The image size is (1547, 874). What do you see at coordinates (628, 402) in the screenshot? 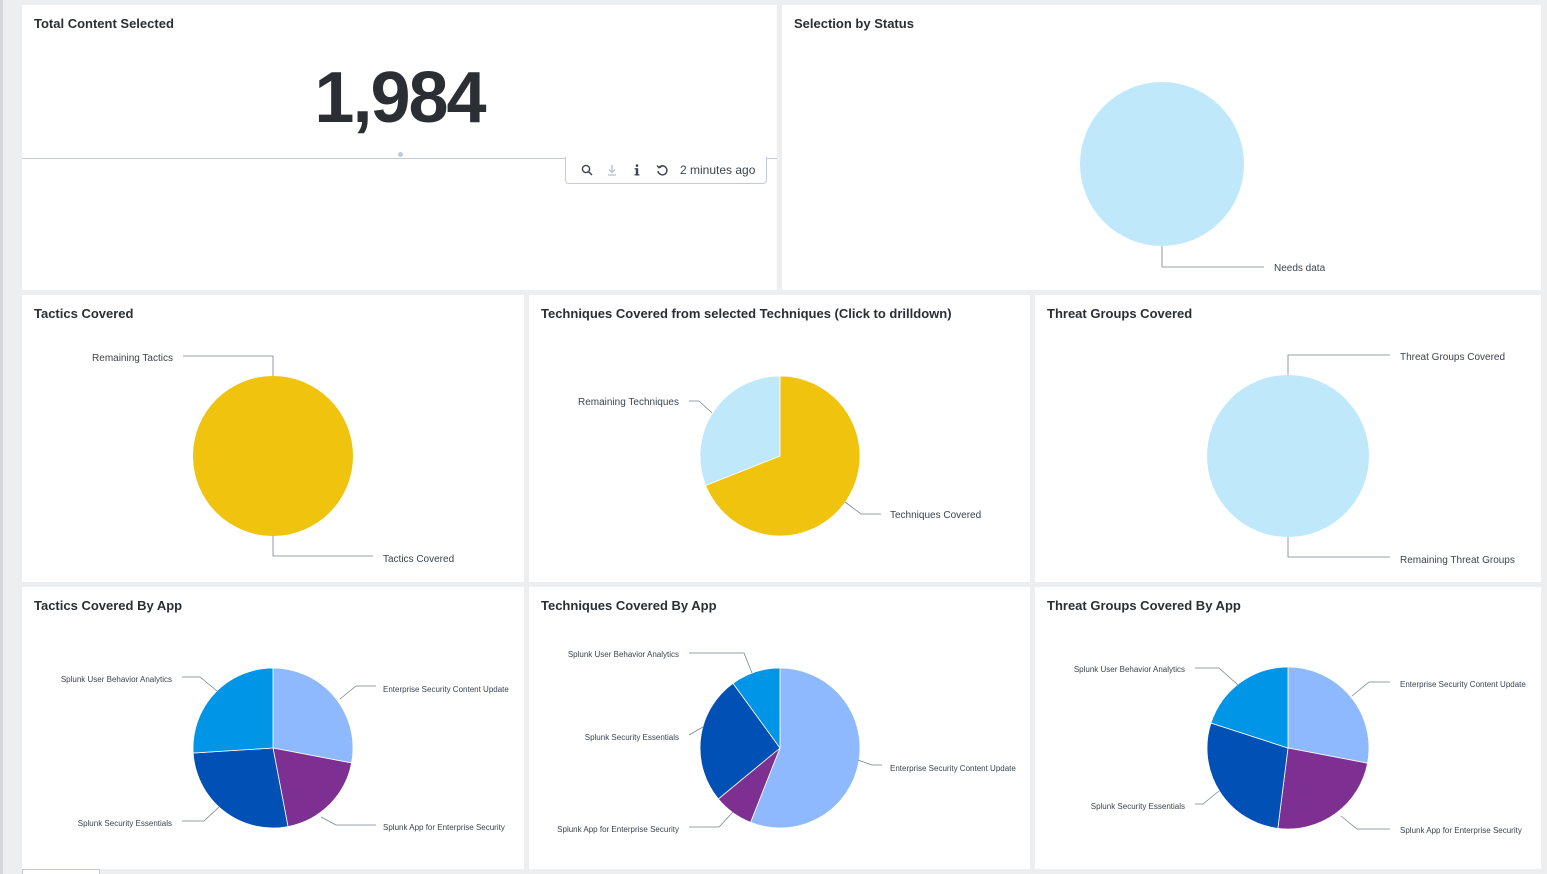
I see `pie-label-remaining-techniques: Remaining Techniques` at bounding box center [628, 402].